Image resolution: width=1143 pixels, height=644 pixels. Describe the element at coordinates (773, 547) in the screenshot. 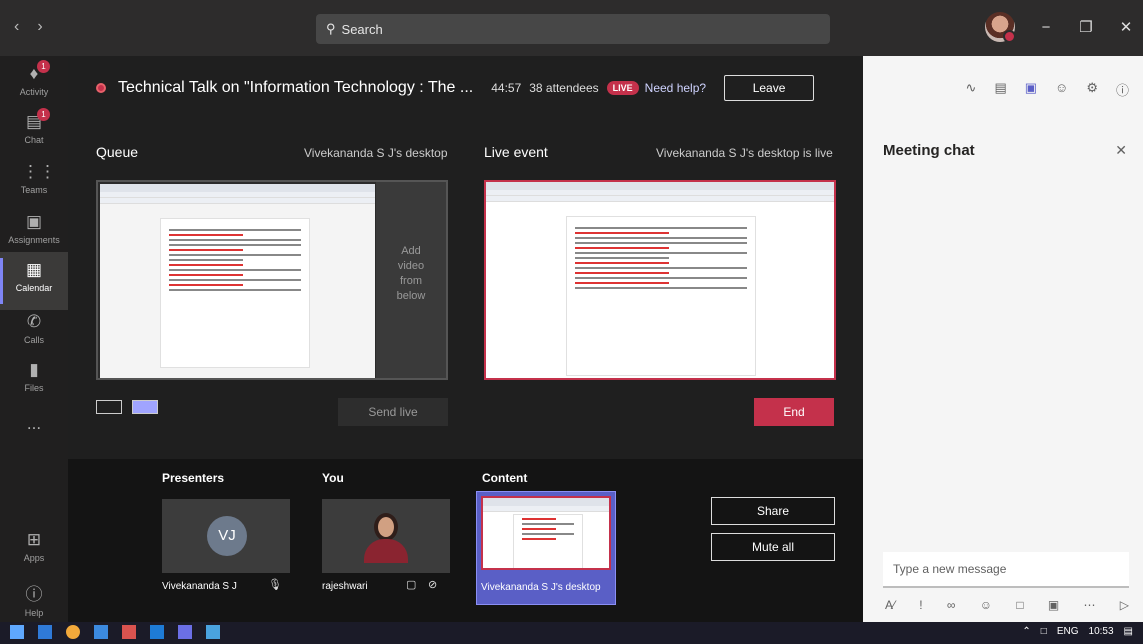

I see `mute-all-button: Mute all` at that location.